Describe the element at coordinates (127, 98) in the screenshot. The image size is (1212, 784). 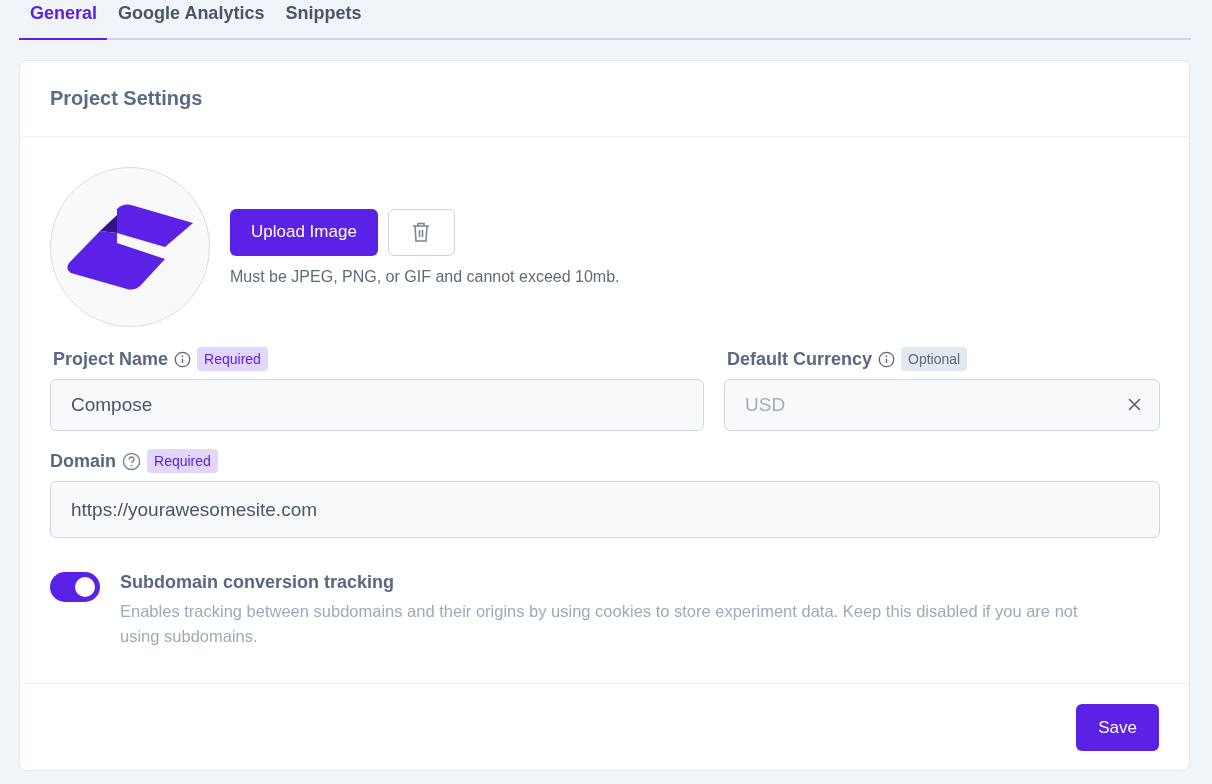
I see `card-title: Project Settings` at that location.